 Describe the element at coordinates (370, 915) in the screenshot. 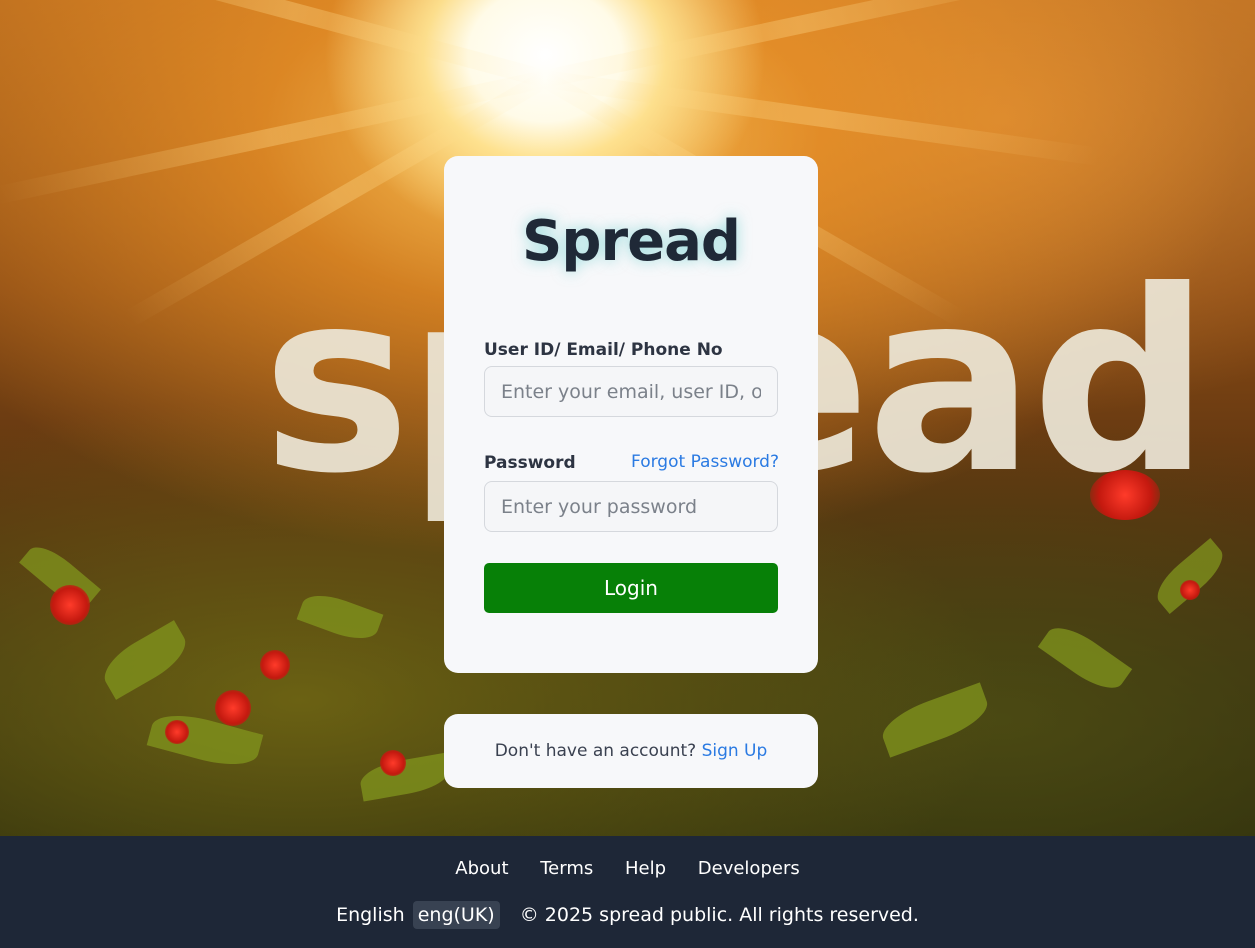

I see `language-label: English` at that location.